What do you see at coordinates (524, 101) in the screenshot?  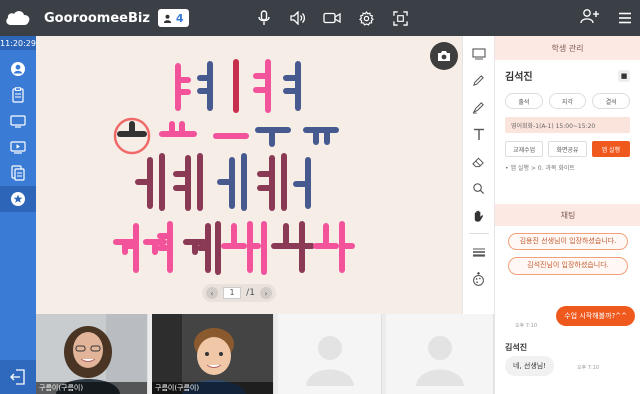 I see `attendance-present-button: 출석` at bounding box center [524, 101].